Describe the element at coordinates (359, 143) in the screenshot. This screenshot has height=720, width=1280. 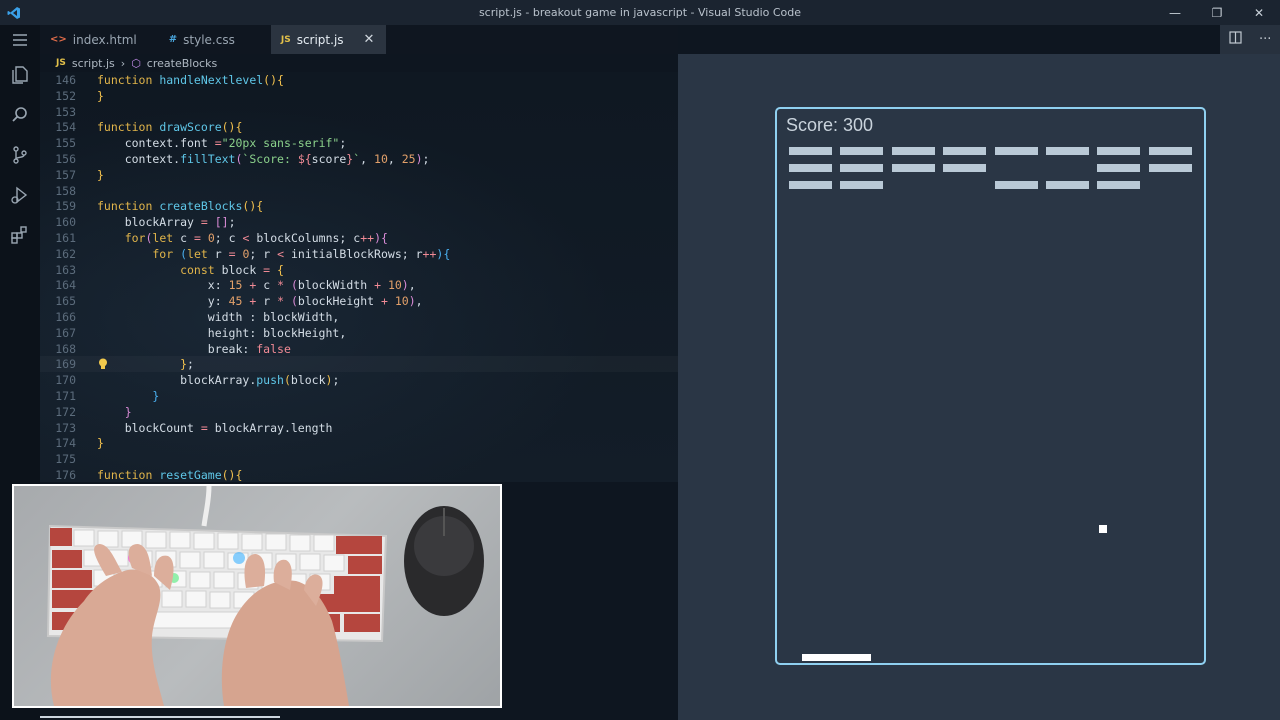
I see `code-line: 155 context.font ="20px sans-serif";` at that location.